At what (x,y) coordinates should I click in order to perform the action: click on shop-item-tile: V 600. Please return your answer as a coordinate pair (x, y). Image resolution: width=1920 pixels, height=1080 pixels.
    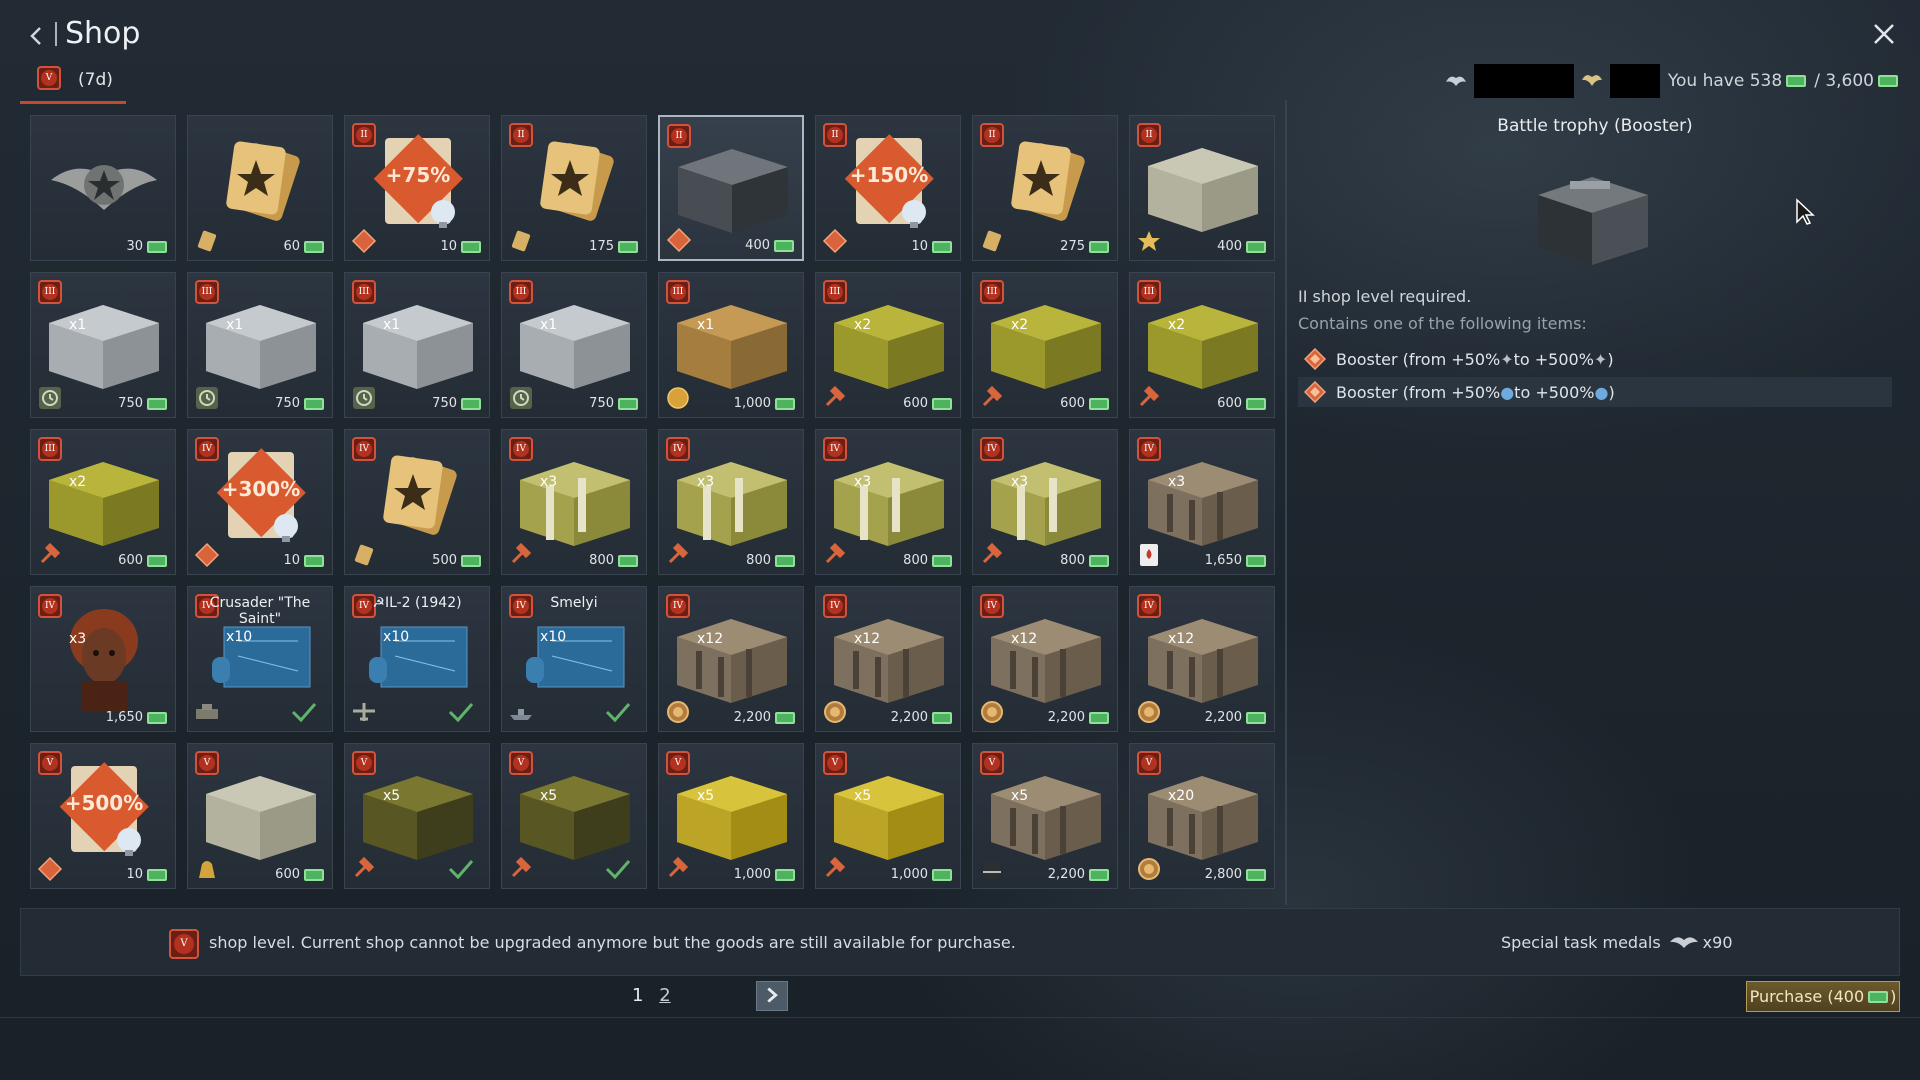
    Looking at the image, I should click on (260, 816).